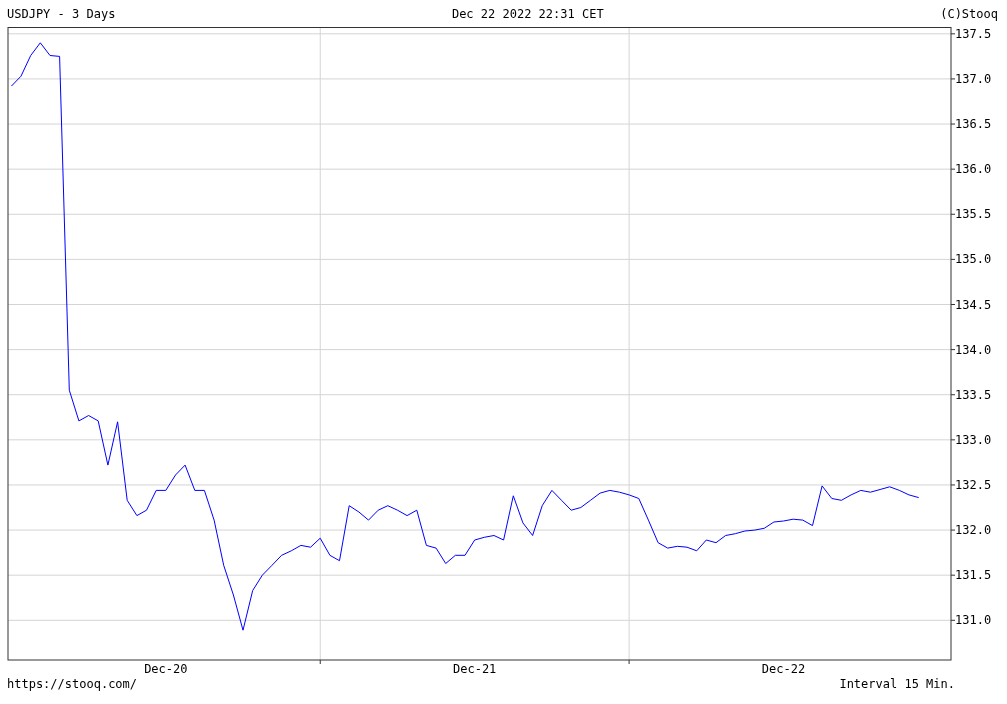  I want to click on y-axis-label: 136.0, so click(973, 169).